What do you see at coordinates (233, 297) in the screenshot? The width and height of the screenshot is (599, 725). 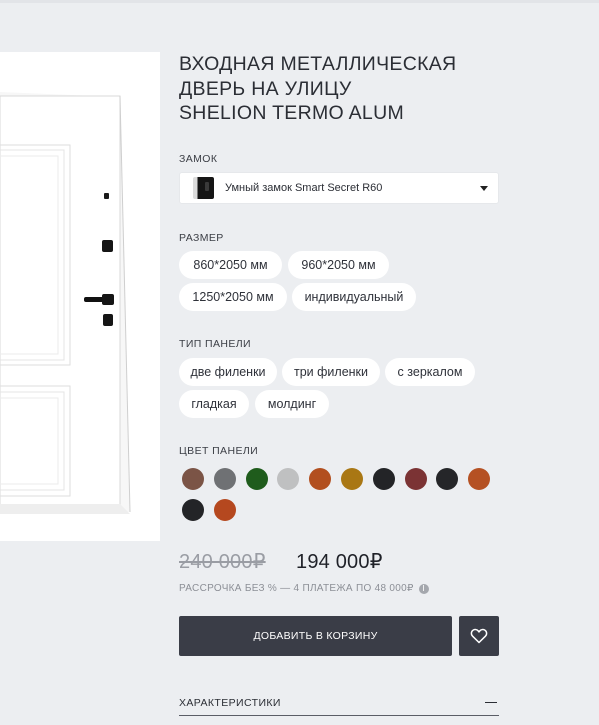 I see `size-option: 1250*2050 мм` at bounding box center [233, 297].